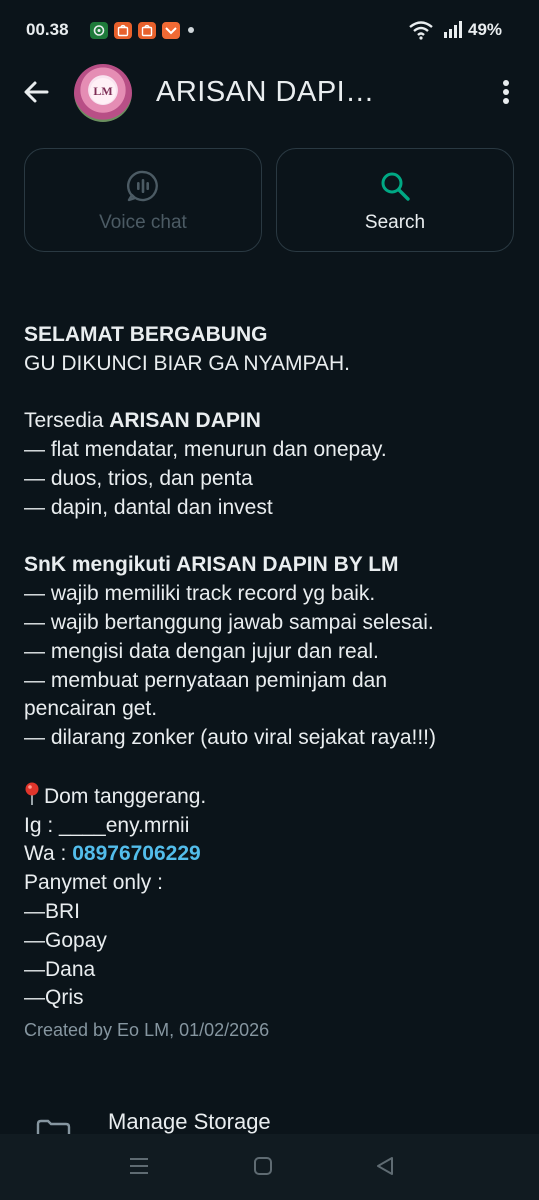 The height and width of the screenshot is (1200, 539). Describe the element at coordinates (136, 853) in the screenshot. I see `phone-link: 08976706229` at that location.